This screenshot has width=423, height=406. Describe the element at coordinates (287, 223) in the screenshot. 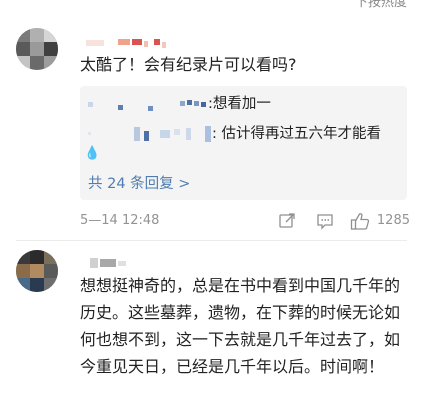

I see `share-icon` at that location.